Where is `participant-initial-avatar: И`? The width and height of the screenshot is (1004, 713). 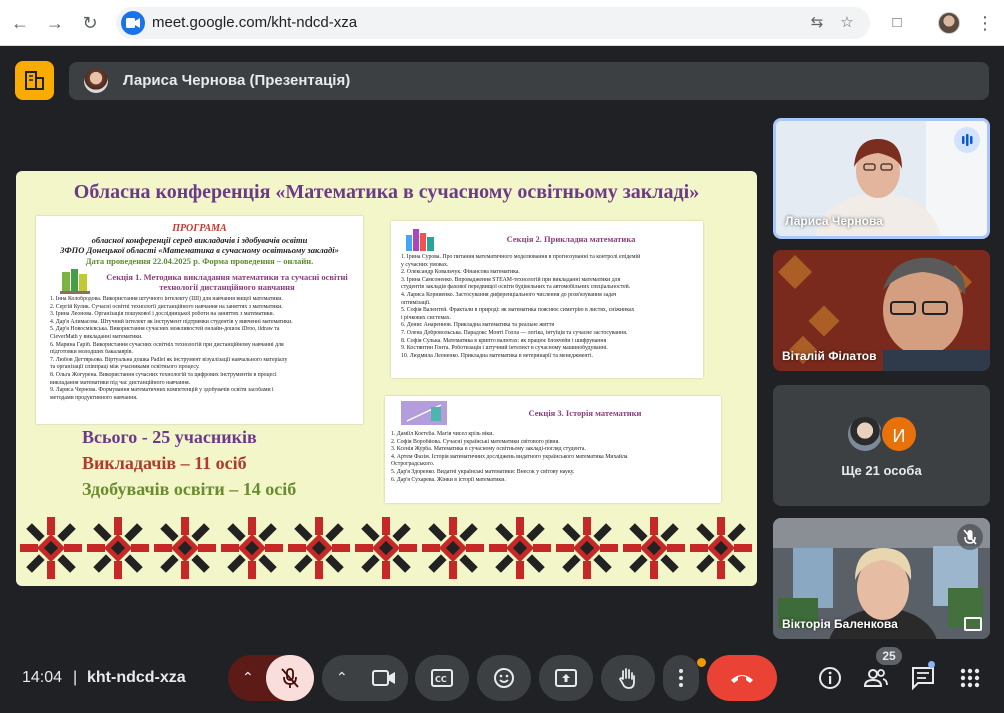 participant-initial-avatar: И is located at coordinates (899, 434).